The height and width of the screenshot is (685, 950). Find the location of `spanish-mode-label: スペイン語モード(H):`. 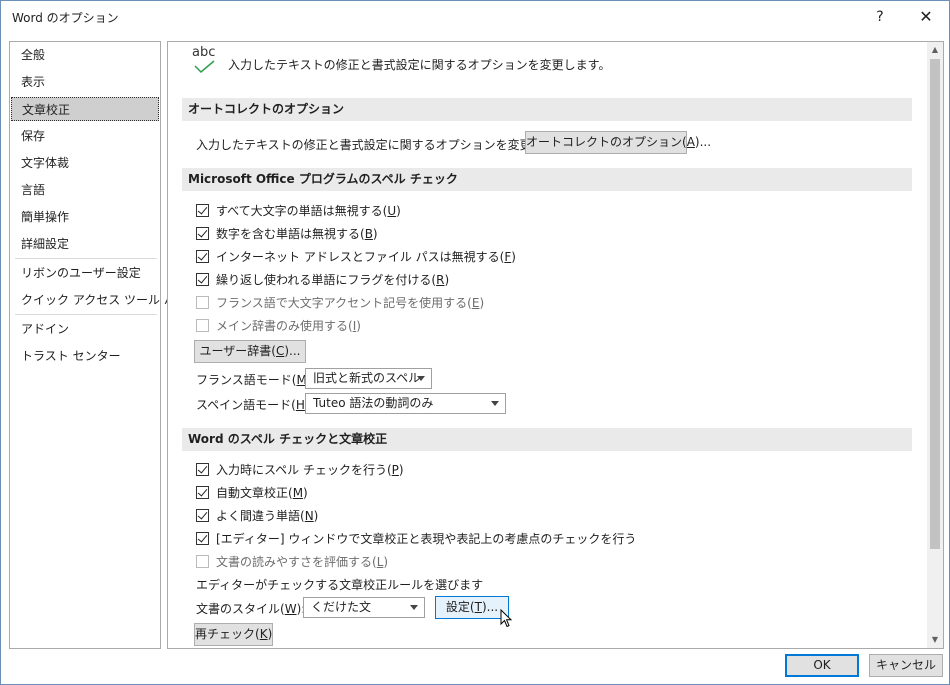

spanish-mode-label: スペイン語モード(H): is located at coordinates (255, 404).